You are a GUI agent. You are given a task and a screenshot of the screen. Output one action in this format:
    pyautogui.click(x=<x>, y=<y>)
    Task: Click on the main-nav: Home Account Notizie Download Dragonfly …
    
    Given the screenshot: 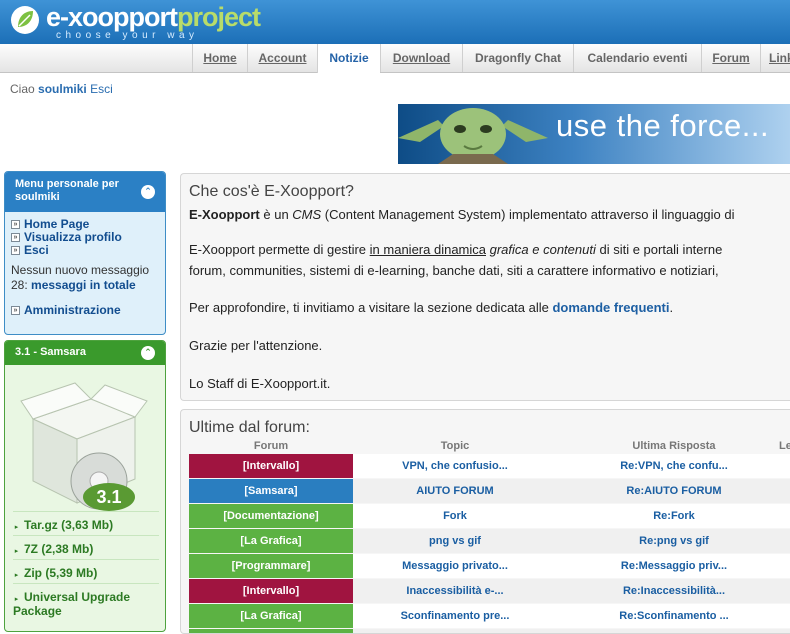 What is the action you would take?
    pyautogui.click(x=395, y=58)
    